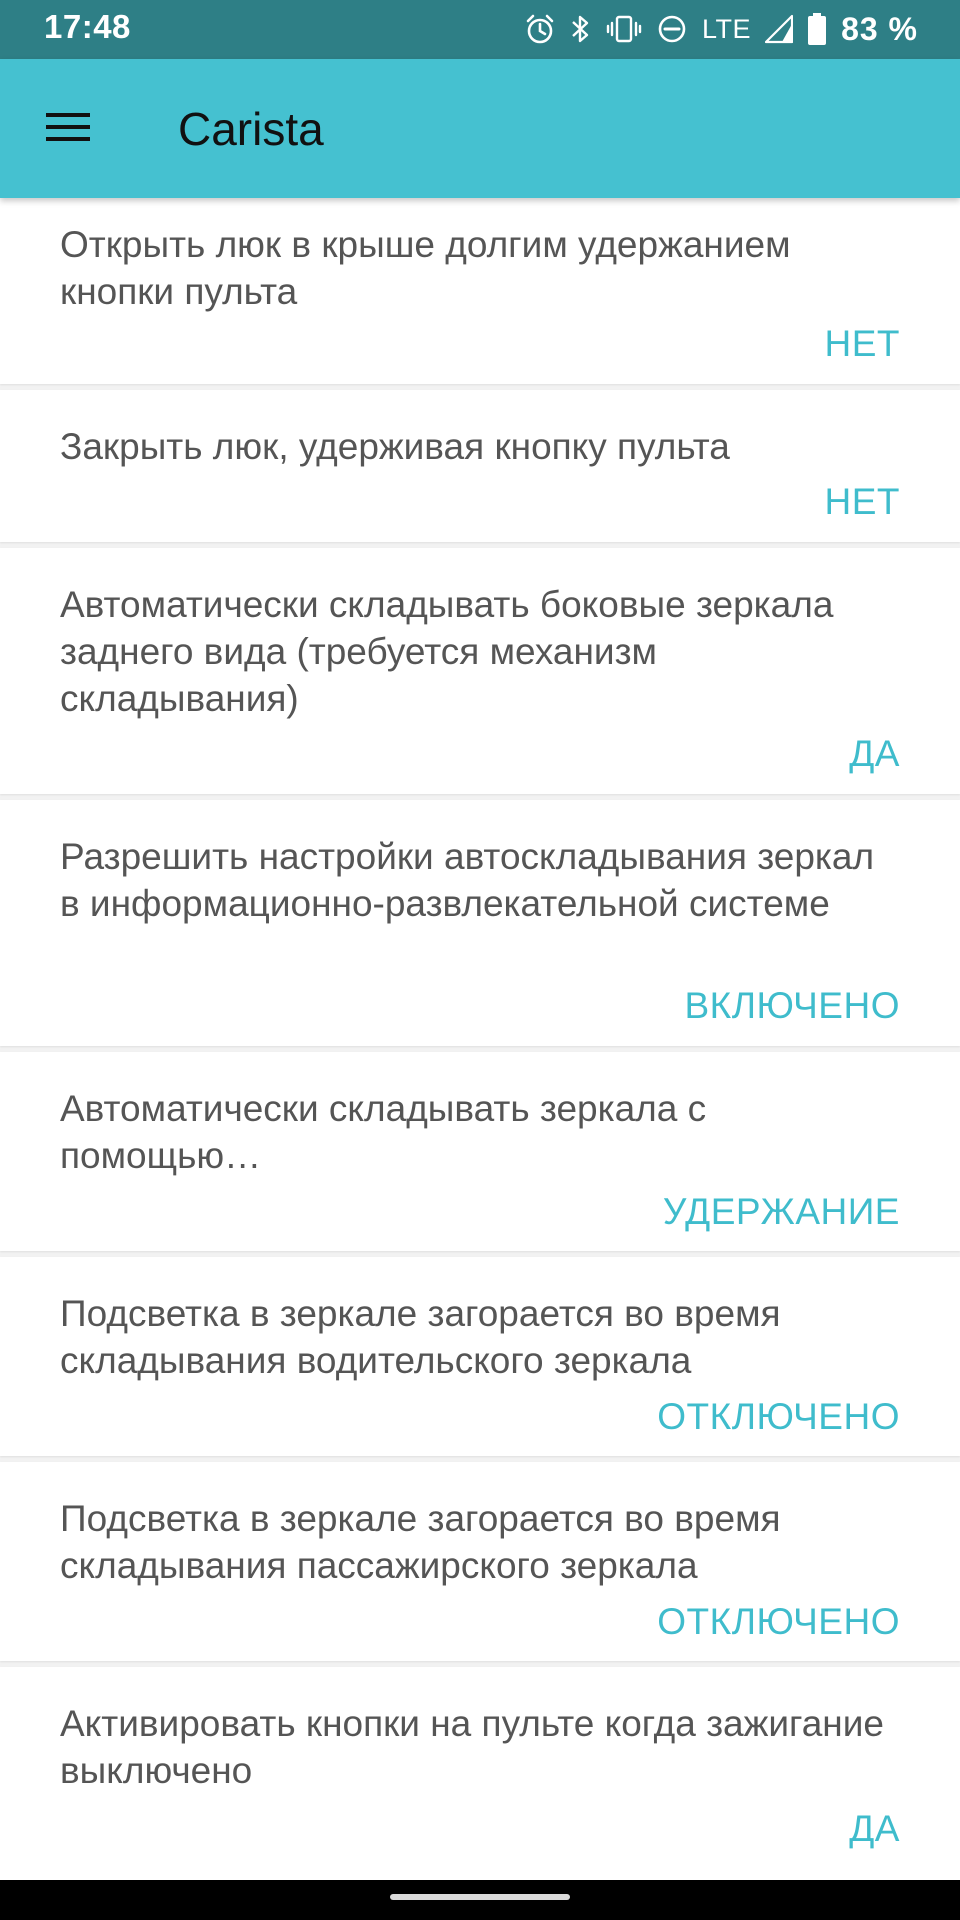 This screenshot has height=1920, width=960. Describe the element at coordinates (727, 28) in the screenshot. I see `network-type: LTE` at that location.